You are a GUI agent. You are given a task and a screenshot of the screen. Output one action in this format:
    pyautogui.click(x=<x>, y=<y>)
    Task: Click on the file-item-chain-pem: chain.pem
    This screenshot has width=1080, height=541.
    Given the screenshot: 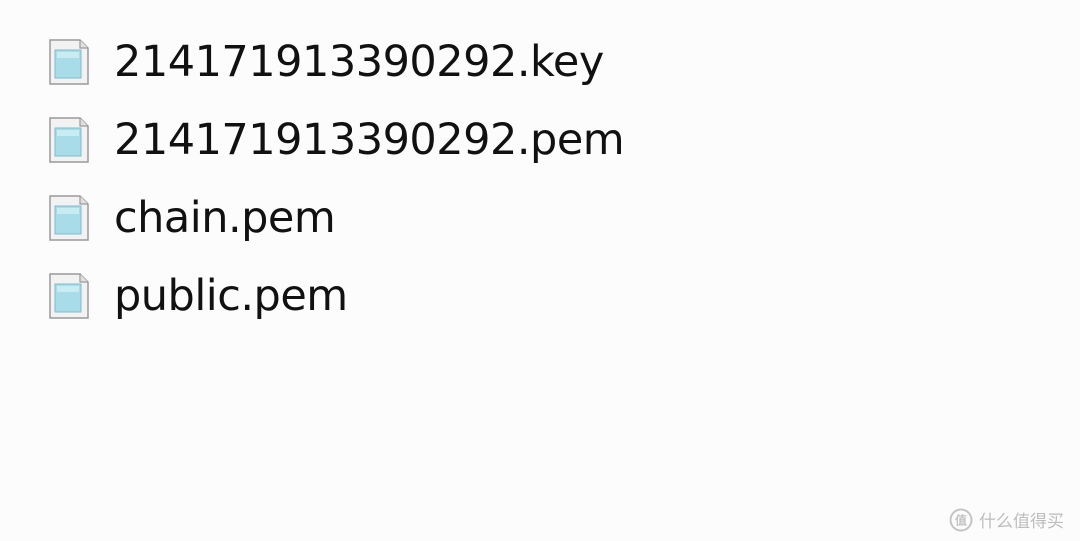 What is the action you would take?
    pyautogui.click(x=335, y=218)
    